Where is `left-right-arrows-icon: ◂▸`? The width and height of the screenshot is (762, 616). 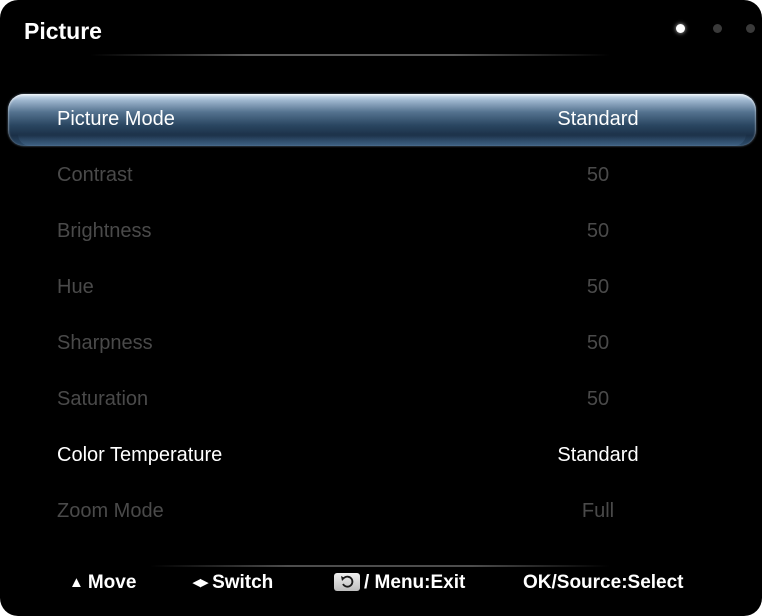
left-right-arrows-icon: ◂▸ is located at coordinates (201, 582).